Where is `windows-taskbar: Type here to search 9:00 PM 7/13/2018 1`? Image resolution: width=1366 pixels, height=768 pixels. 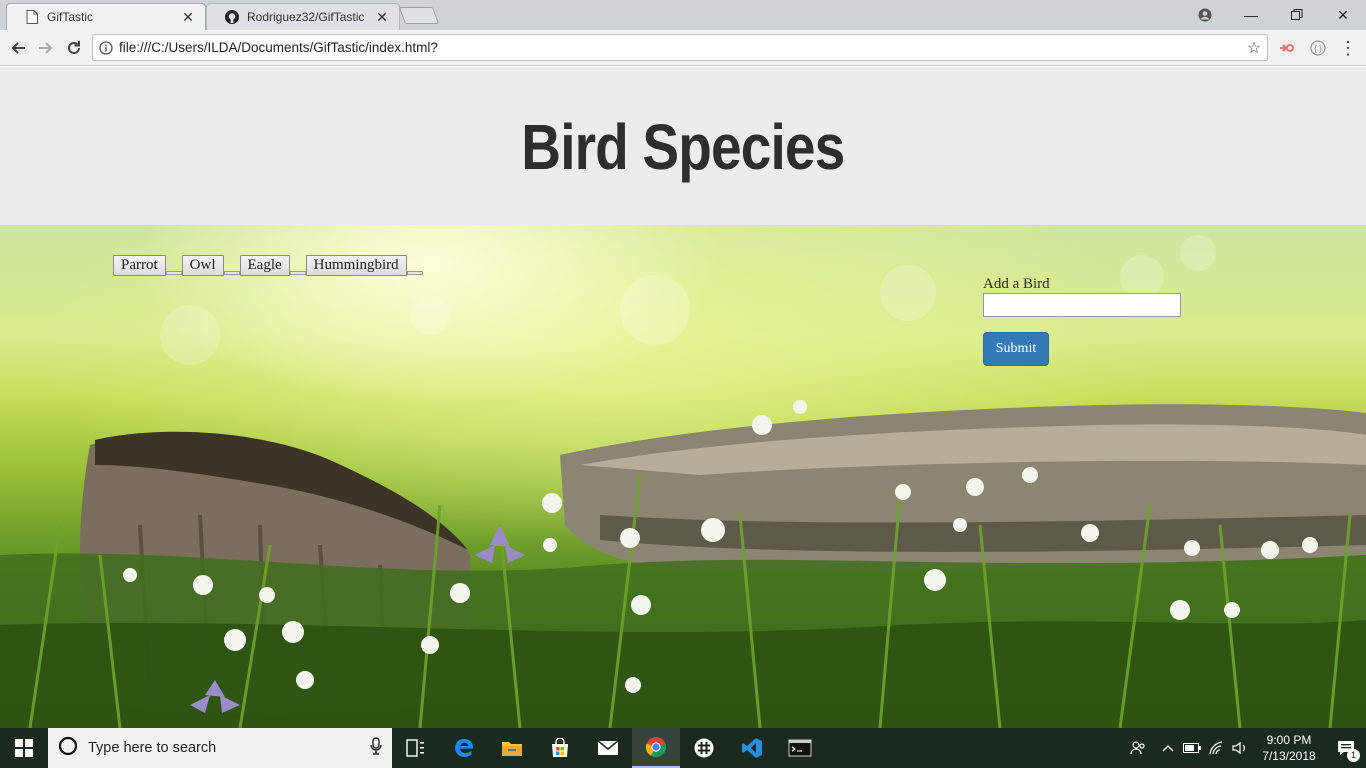
windows-taskbar: Type here to search 9:00 PM 7/13/2018 1 is located at coordinates (683, 748).